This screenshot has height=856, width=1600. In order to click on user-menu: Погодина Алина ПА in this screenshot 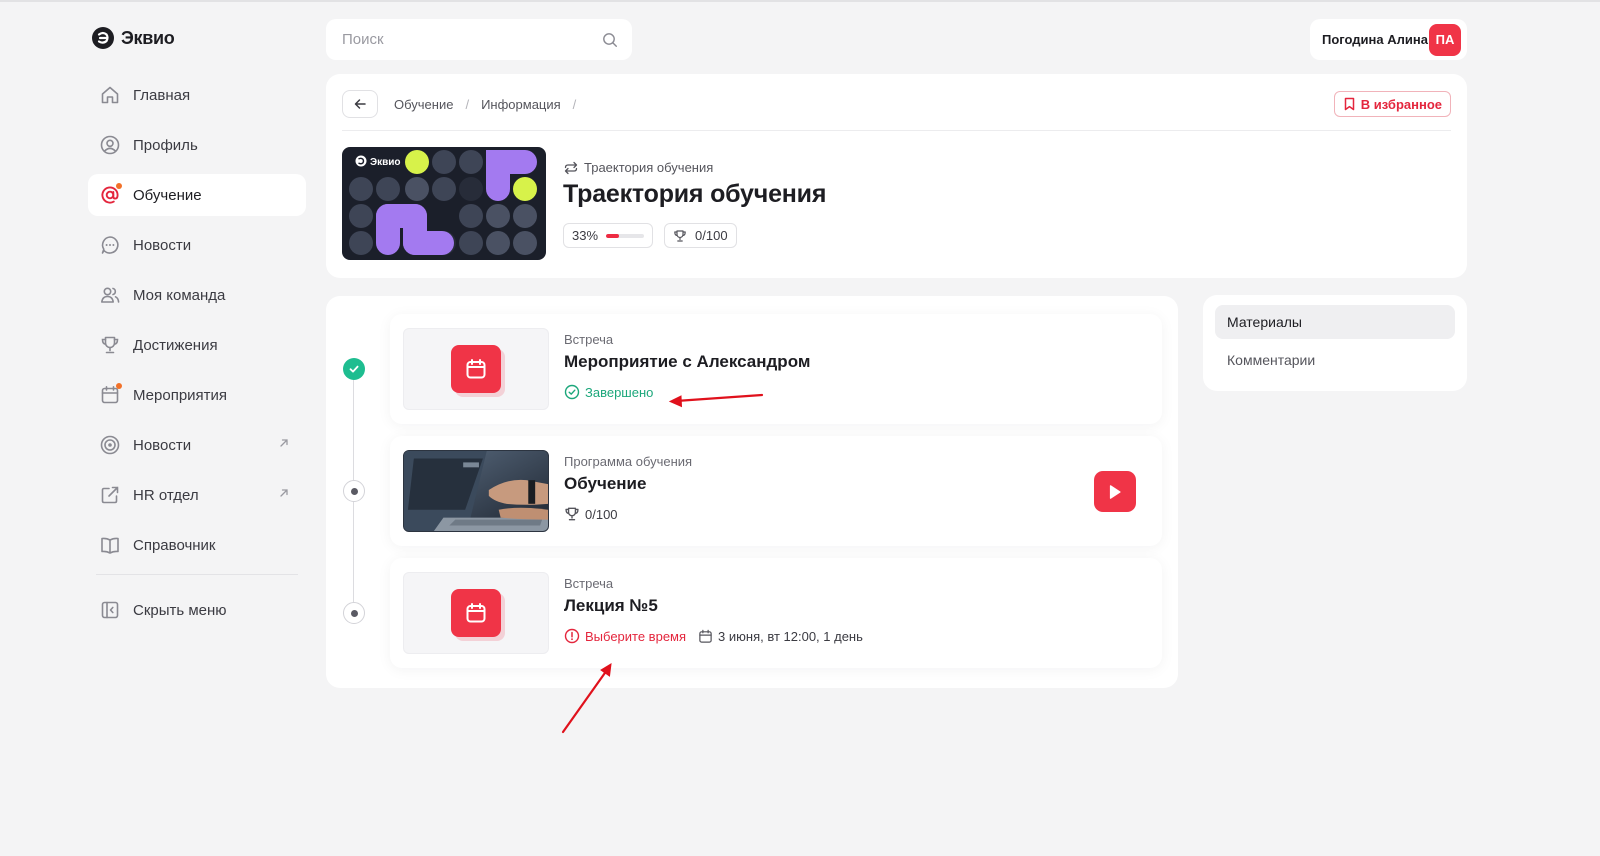, I will do `click(1388, 39)`.